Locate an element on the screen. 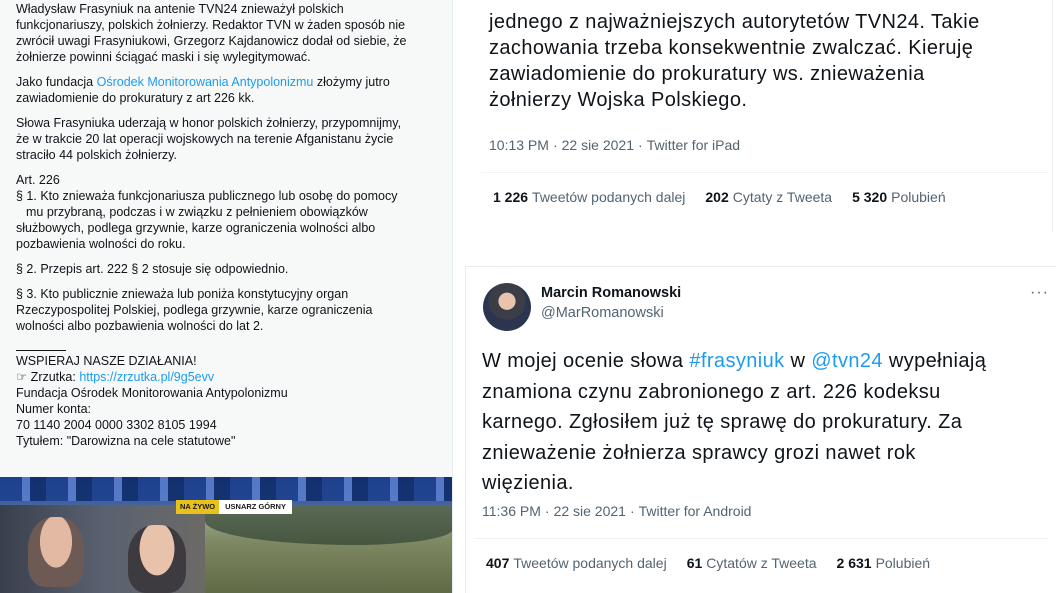 The height and width of the screenshot is (593, 1056). retweets-stat: 1 226 Tweetów podanych dalej is located at coordinates (589, 197).